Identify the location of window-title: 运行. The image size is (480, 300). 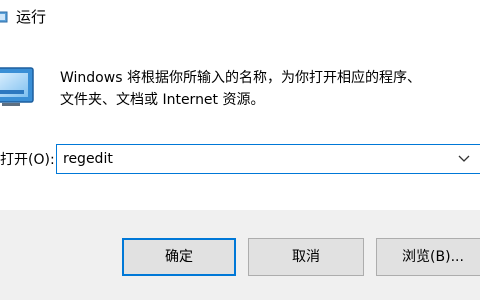
(31, 17).